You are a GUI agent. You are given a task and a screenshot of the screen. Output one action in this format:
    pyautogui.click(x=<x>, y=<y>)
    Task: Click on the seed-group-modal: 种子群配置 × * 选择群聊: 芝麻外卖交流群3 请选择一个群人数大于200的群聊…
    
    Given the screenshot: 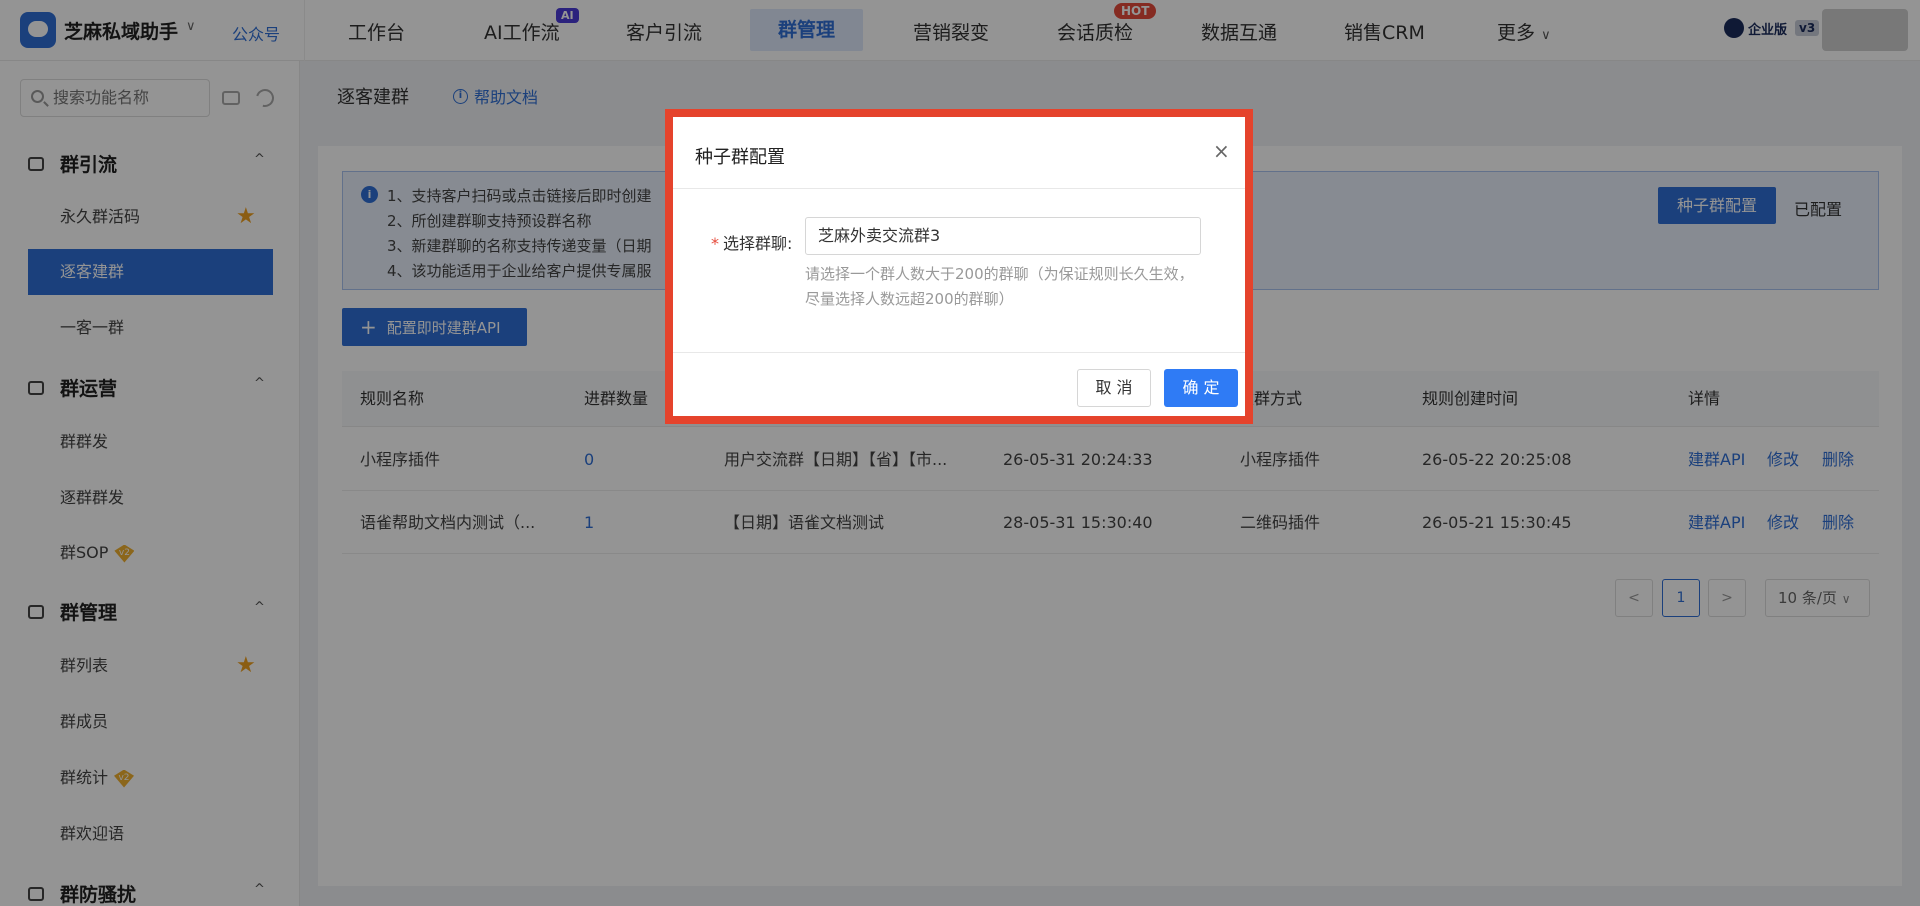 What is the action you would take?
    pyautogui.click(x=959, y=266)
    